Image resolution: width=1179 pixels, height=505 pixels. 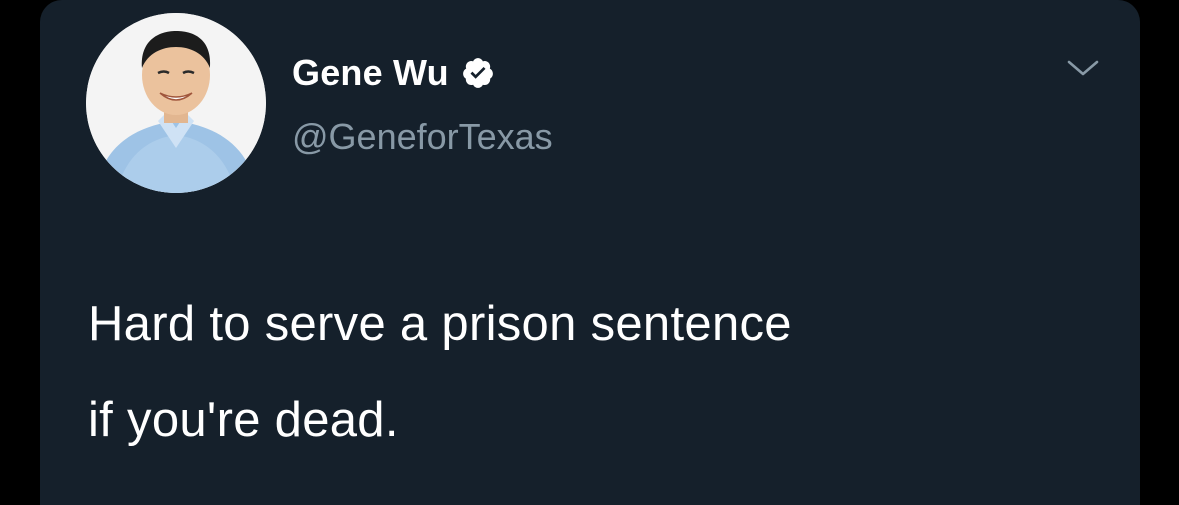 I want to click on author-name-row: Gene Wu, so click(x=393, y=73).